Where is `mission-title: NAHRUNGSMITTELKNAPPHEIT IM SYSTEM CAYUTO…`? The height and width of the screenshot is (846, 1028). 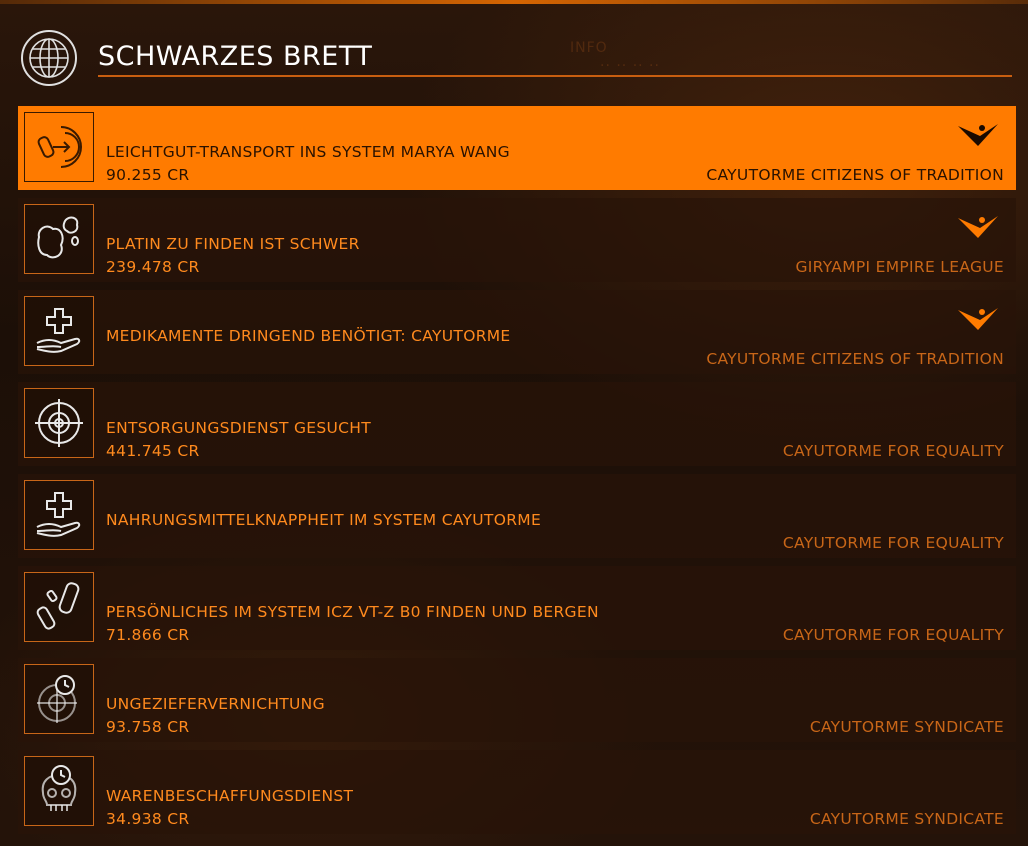 mission-title: NAHRUNGSMITTELKNAPPHEIT IM SYSTEM CAYUTO… is located at coordinates (324, 520).